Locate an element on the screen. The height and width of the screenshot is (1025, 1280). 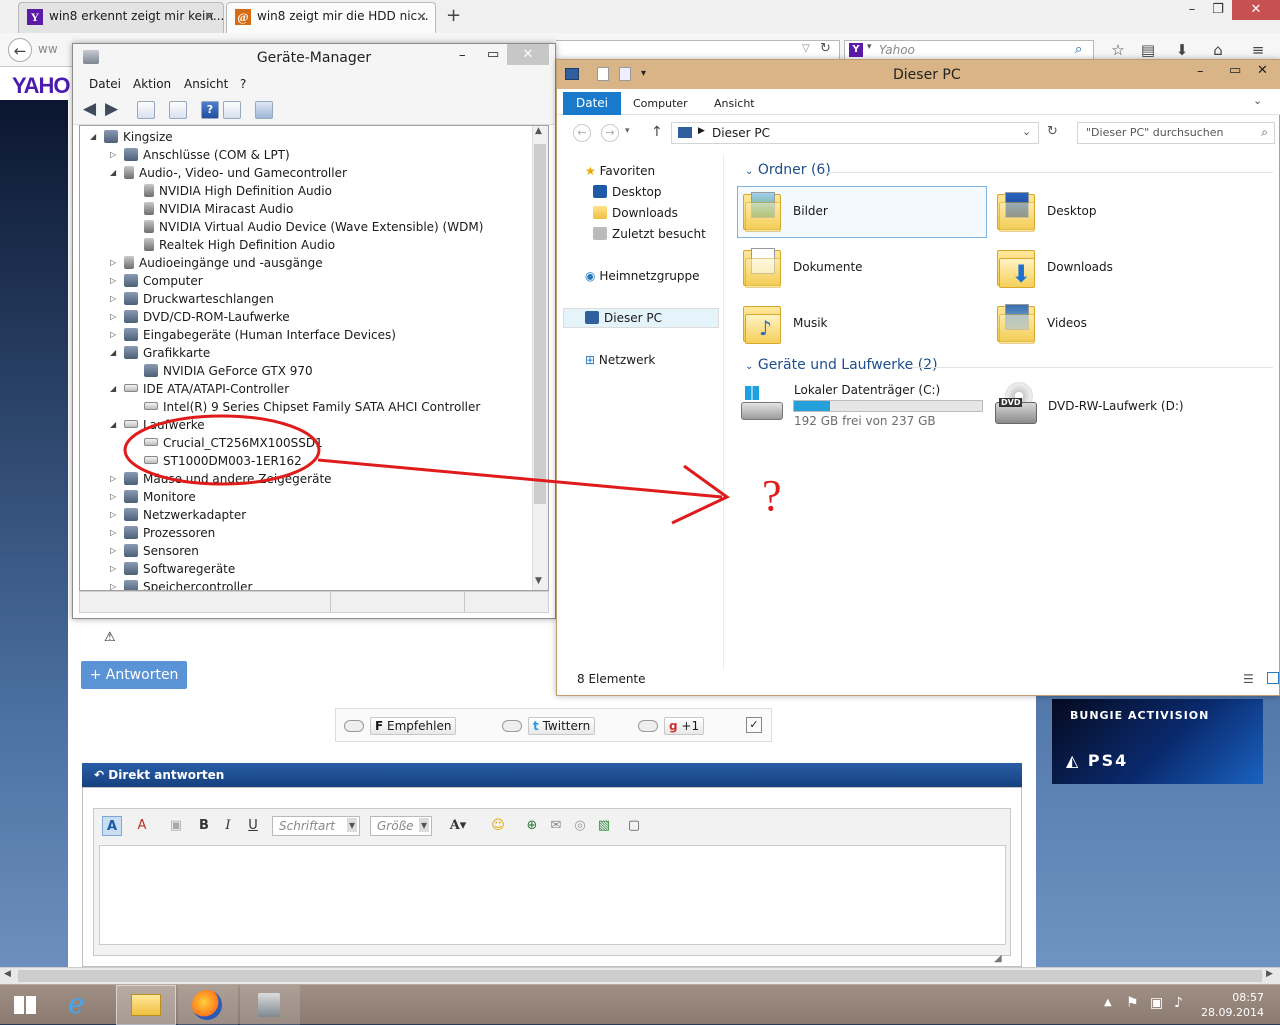
show-hidden-icons: ▲ is located at coordinates (1108, 1002).